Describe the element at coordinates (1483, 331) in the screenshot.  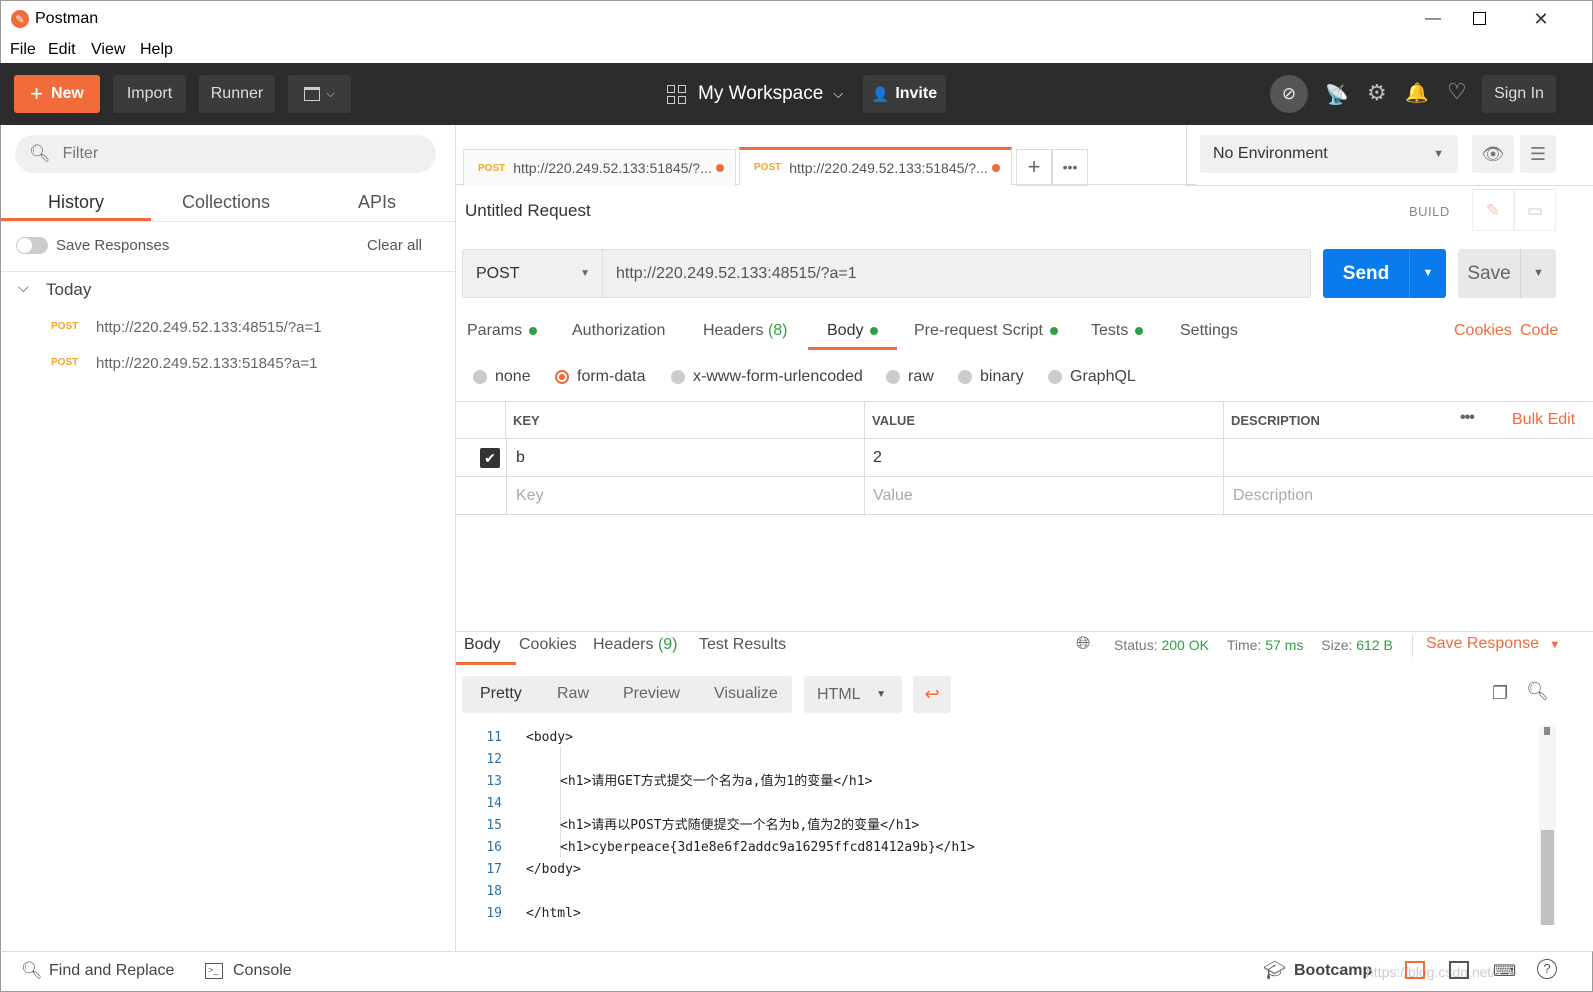
I see `cookies-link: Cookies` at that location.